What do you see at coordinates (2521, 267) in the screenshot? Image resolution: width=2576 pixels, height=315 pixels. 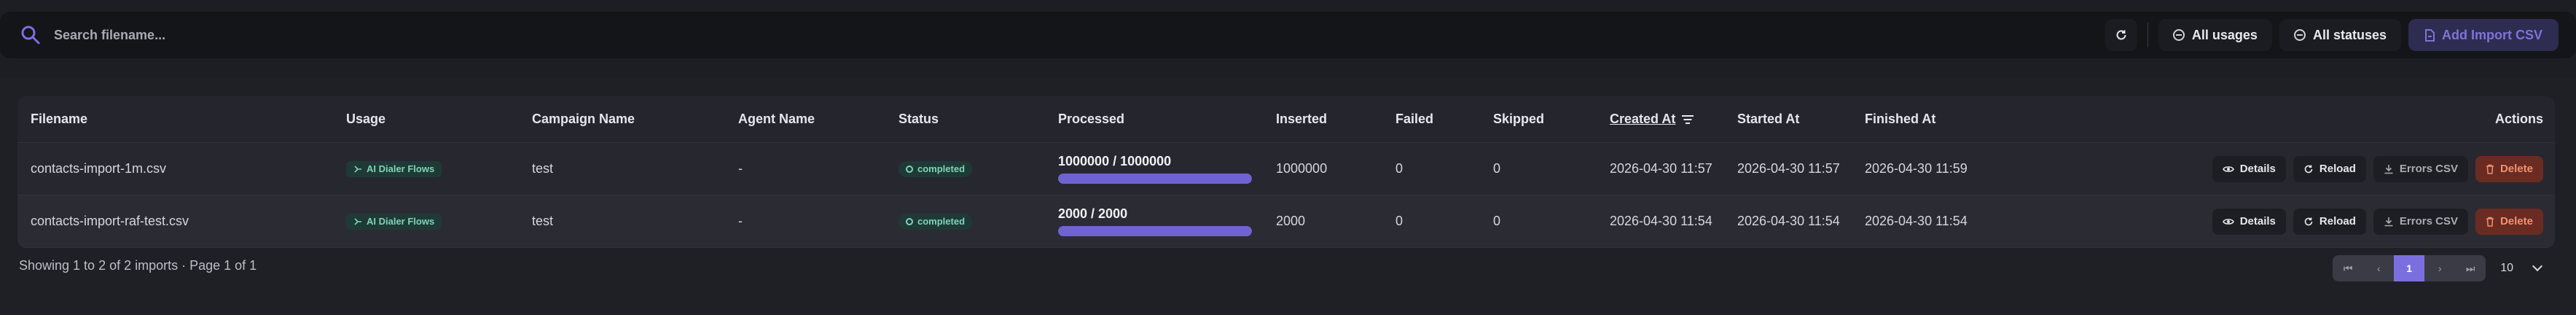 I see `per-page-select: 10` at bounding box center [2521, 267].